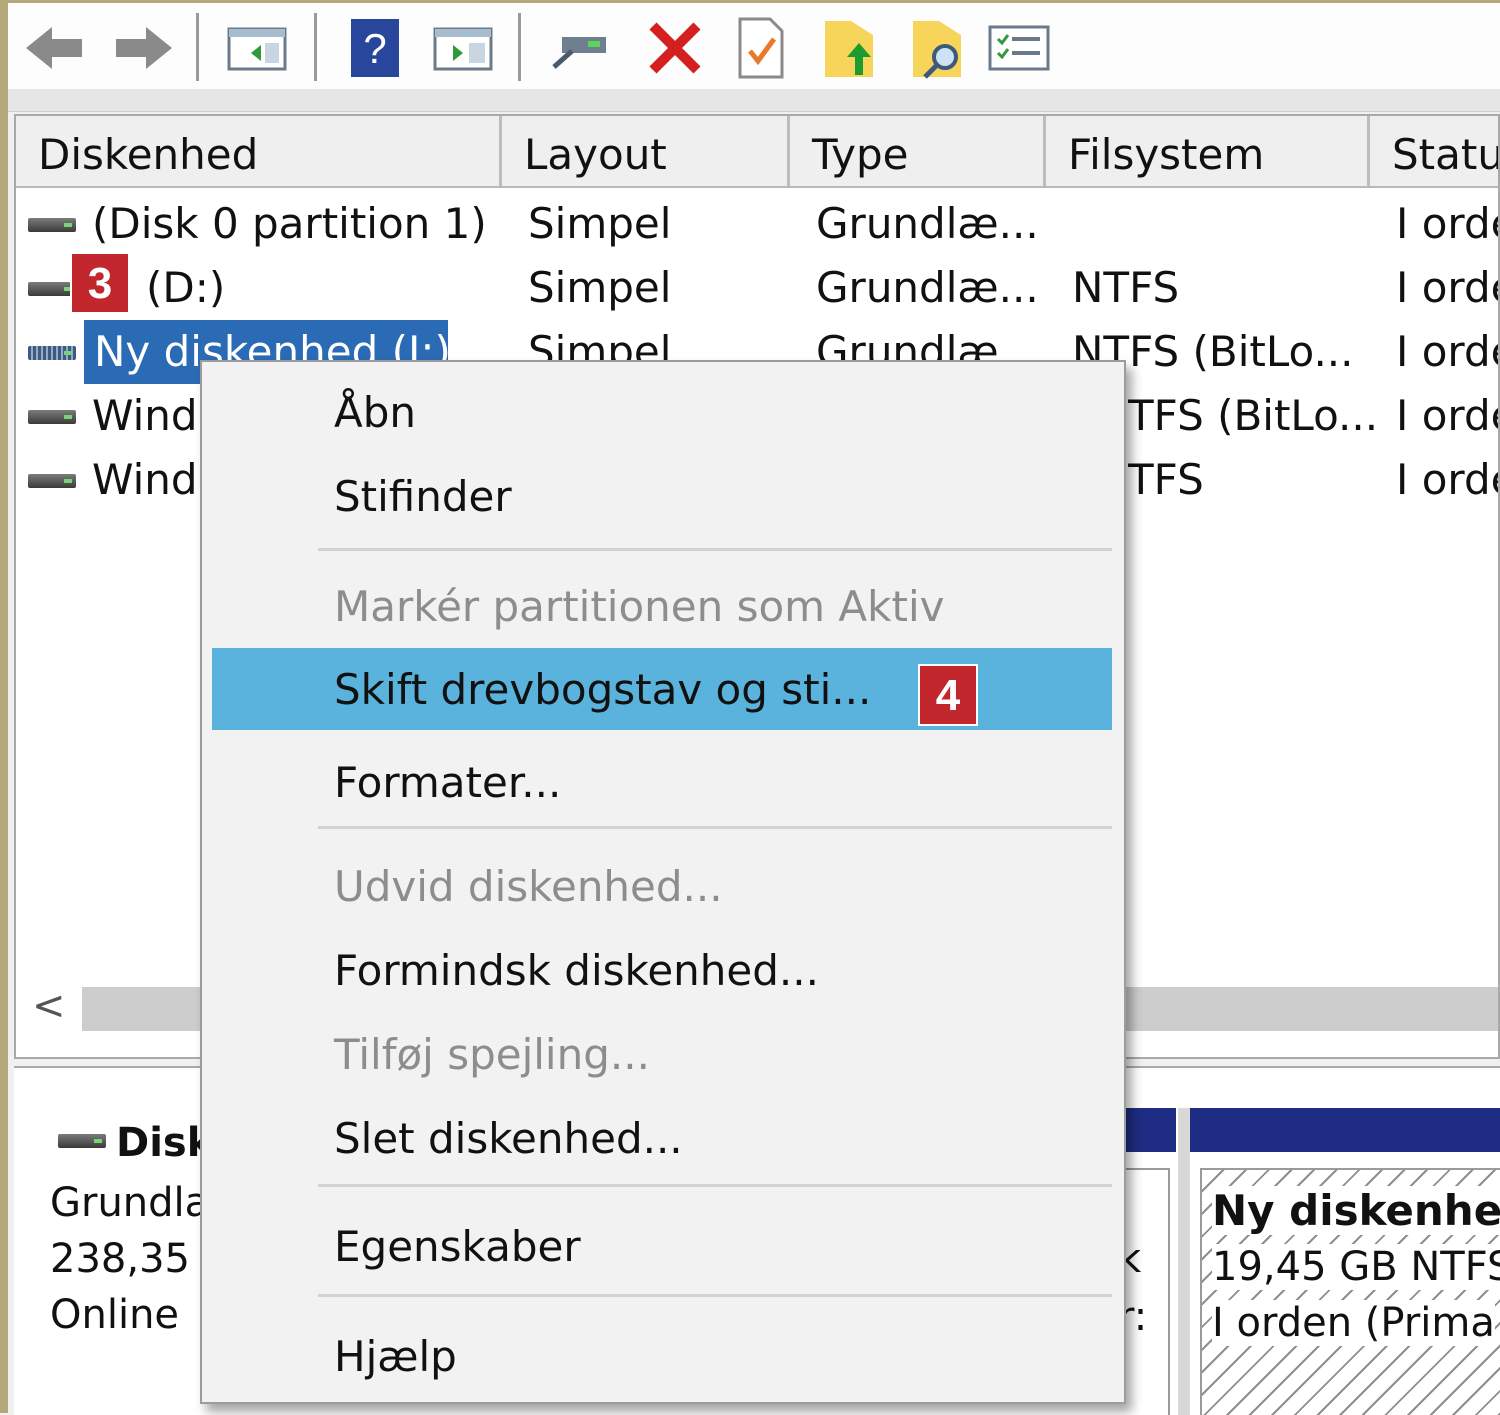 This screenshot has height=1415, width=1500. What do you see at coordinates (757, 286) in the screenshot?
I see `table-row: 3 (D:) Simpel Grundlæ... NTFS I orde` at bounding box center [757, 286].